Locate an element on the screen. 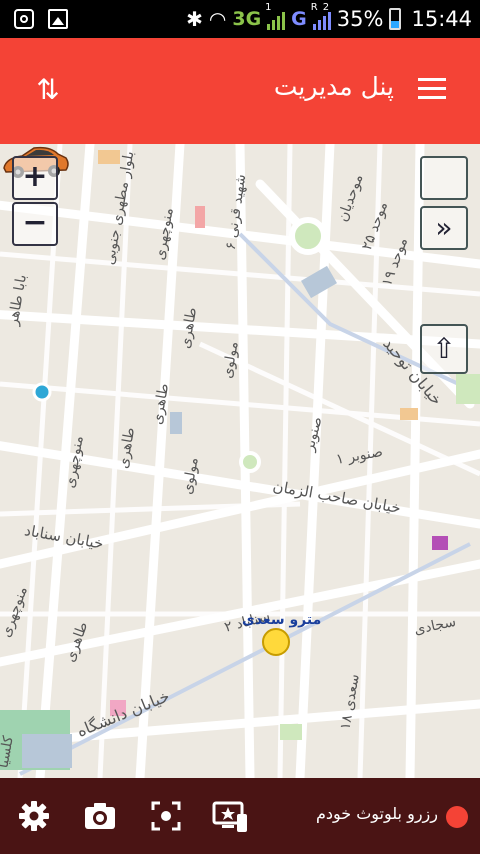 This screenshot has height=854, width=480. image-icon is located at coordinates (58, 19).